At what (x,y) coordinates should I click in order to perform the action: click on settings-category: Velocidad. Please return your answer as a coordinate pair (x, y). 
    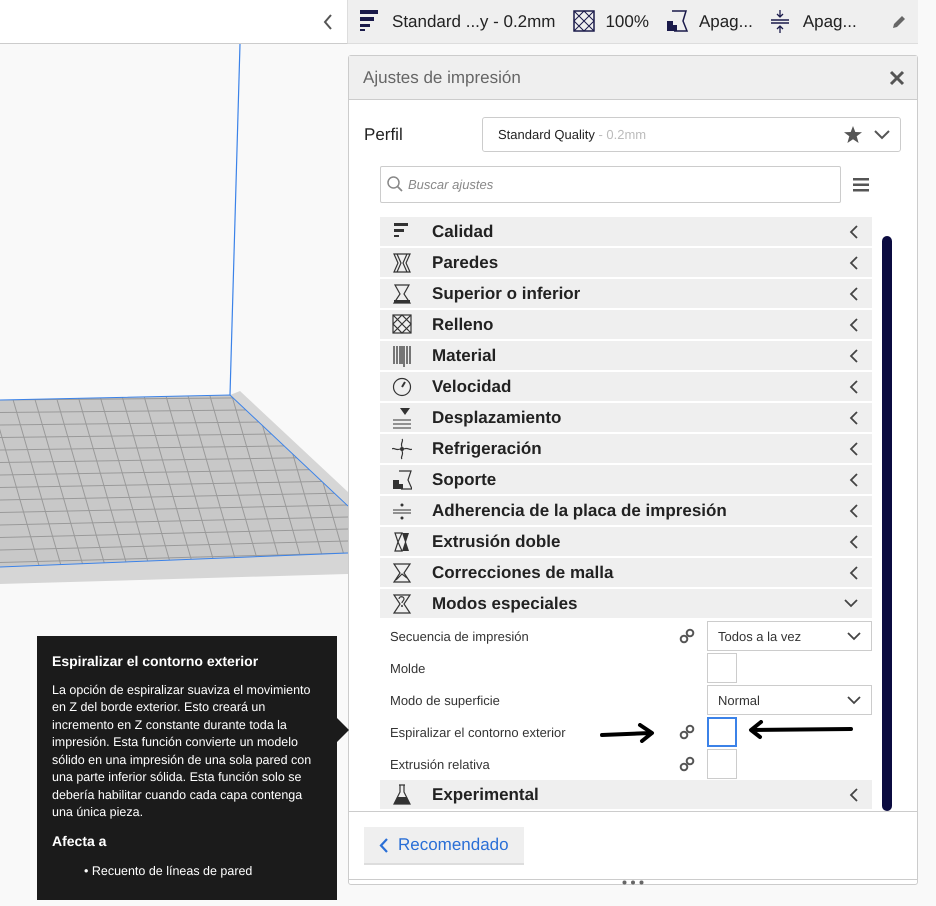
    Looking at the image, I should click on (626, 386).